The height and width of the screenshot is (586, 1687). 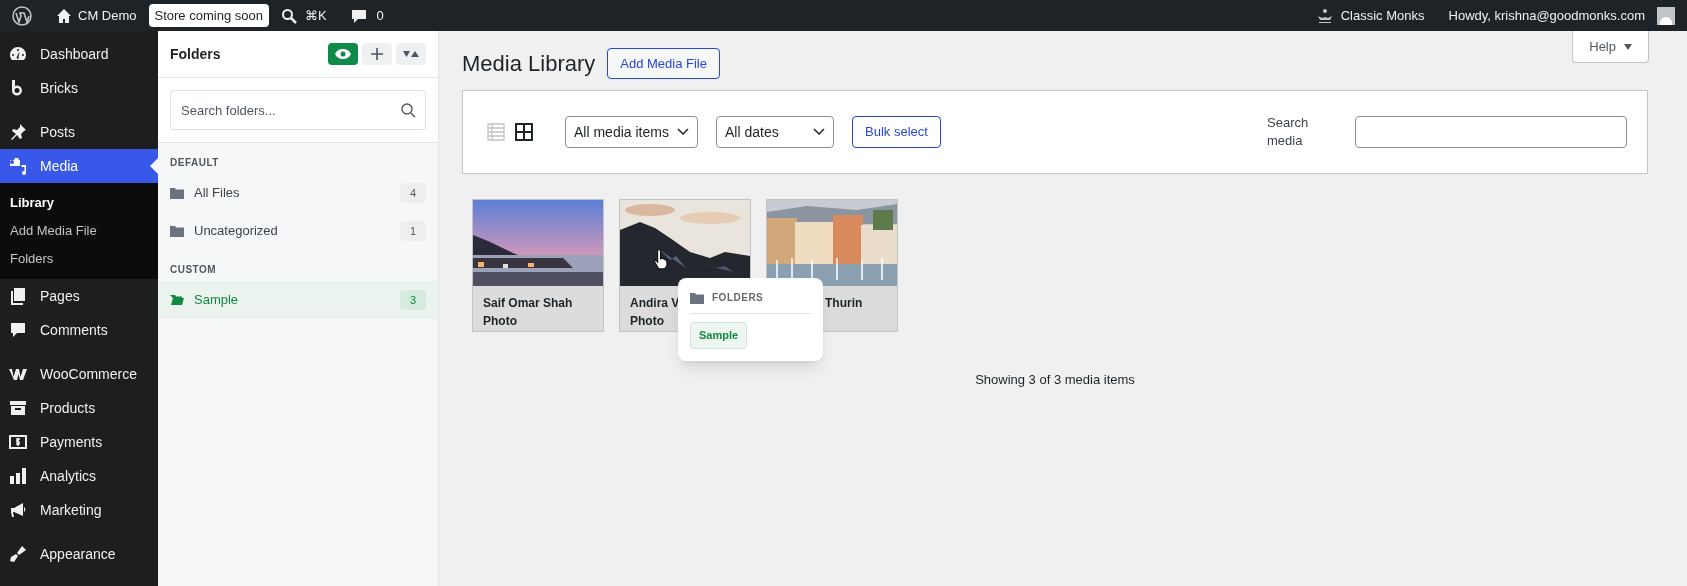 I want to click on brand-link: Classic Monks, so click(x=1382, y=15).